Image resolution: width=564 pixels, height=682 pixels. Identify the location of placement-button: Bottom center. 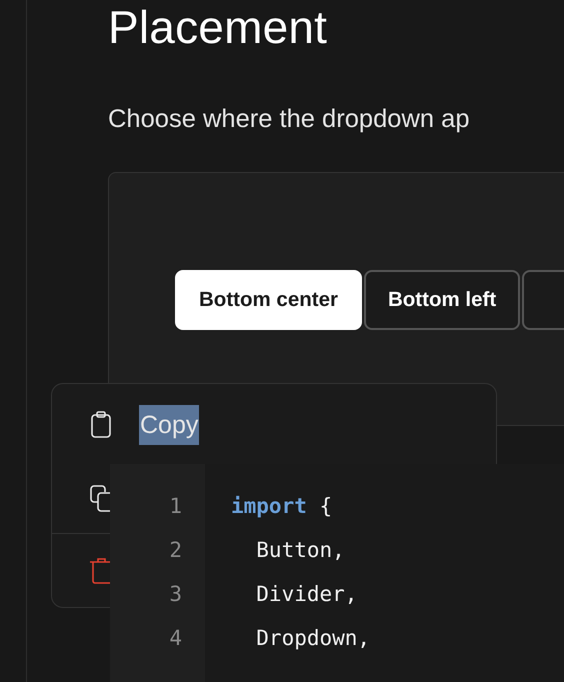
(268, 300).